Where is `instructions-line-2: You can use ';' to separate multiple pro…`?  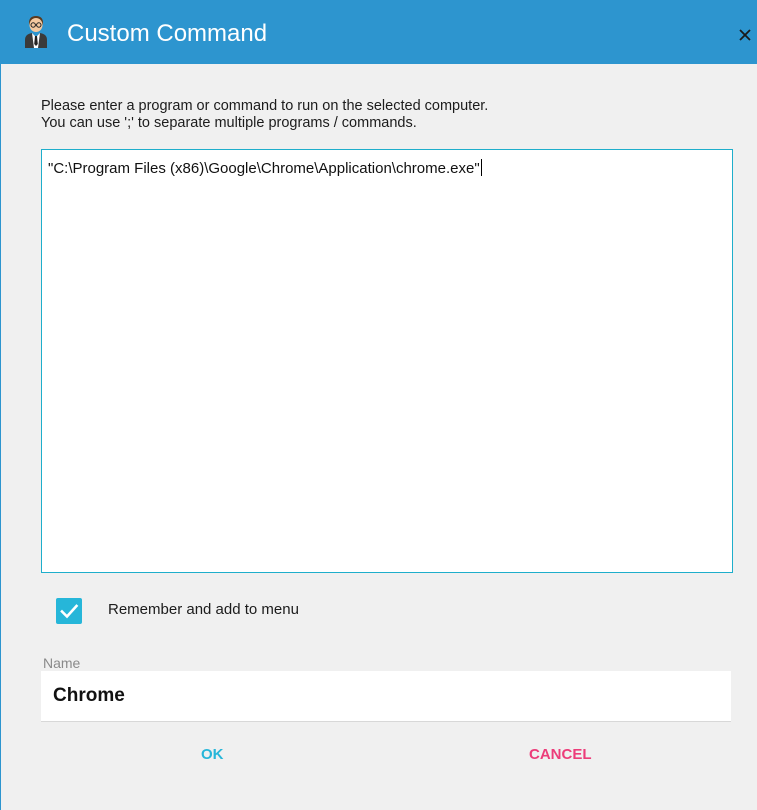
instructions-line-2: You can use ';' to separate multiple pro… is located at coordinates (229, 123).